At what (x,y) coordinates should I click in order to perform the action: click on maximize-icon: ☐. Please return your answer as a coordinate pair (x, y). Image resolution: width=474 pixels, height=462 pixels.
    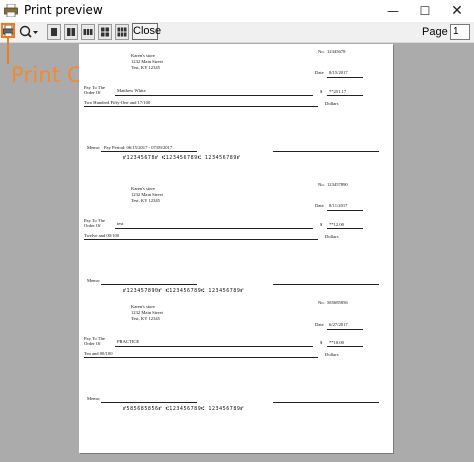
    Looking at the image, I should click on (425, 11).